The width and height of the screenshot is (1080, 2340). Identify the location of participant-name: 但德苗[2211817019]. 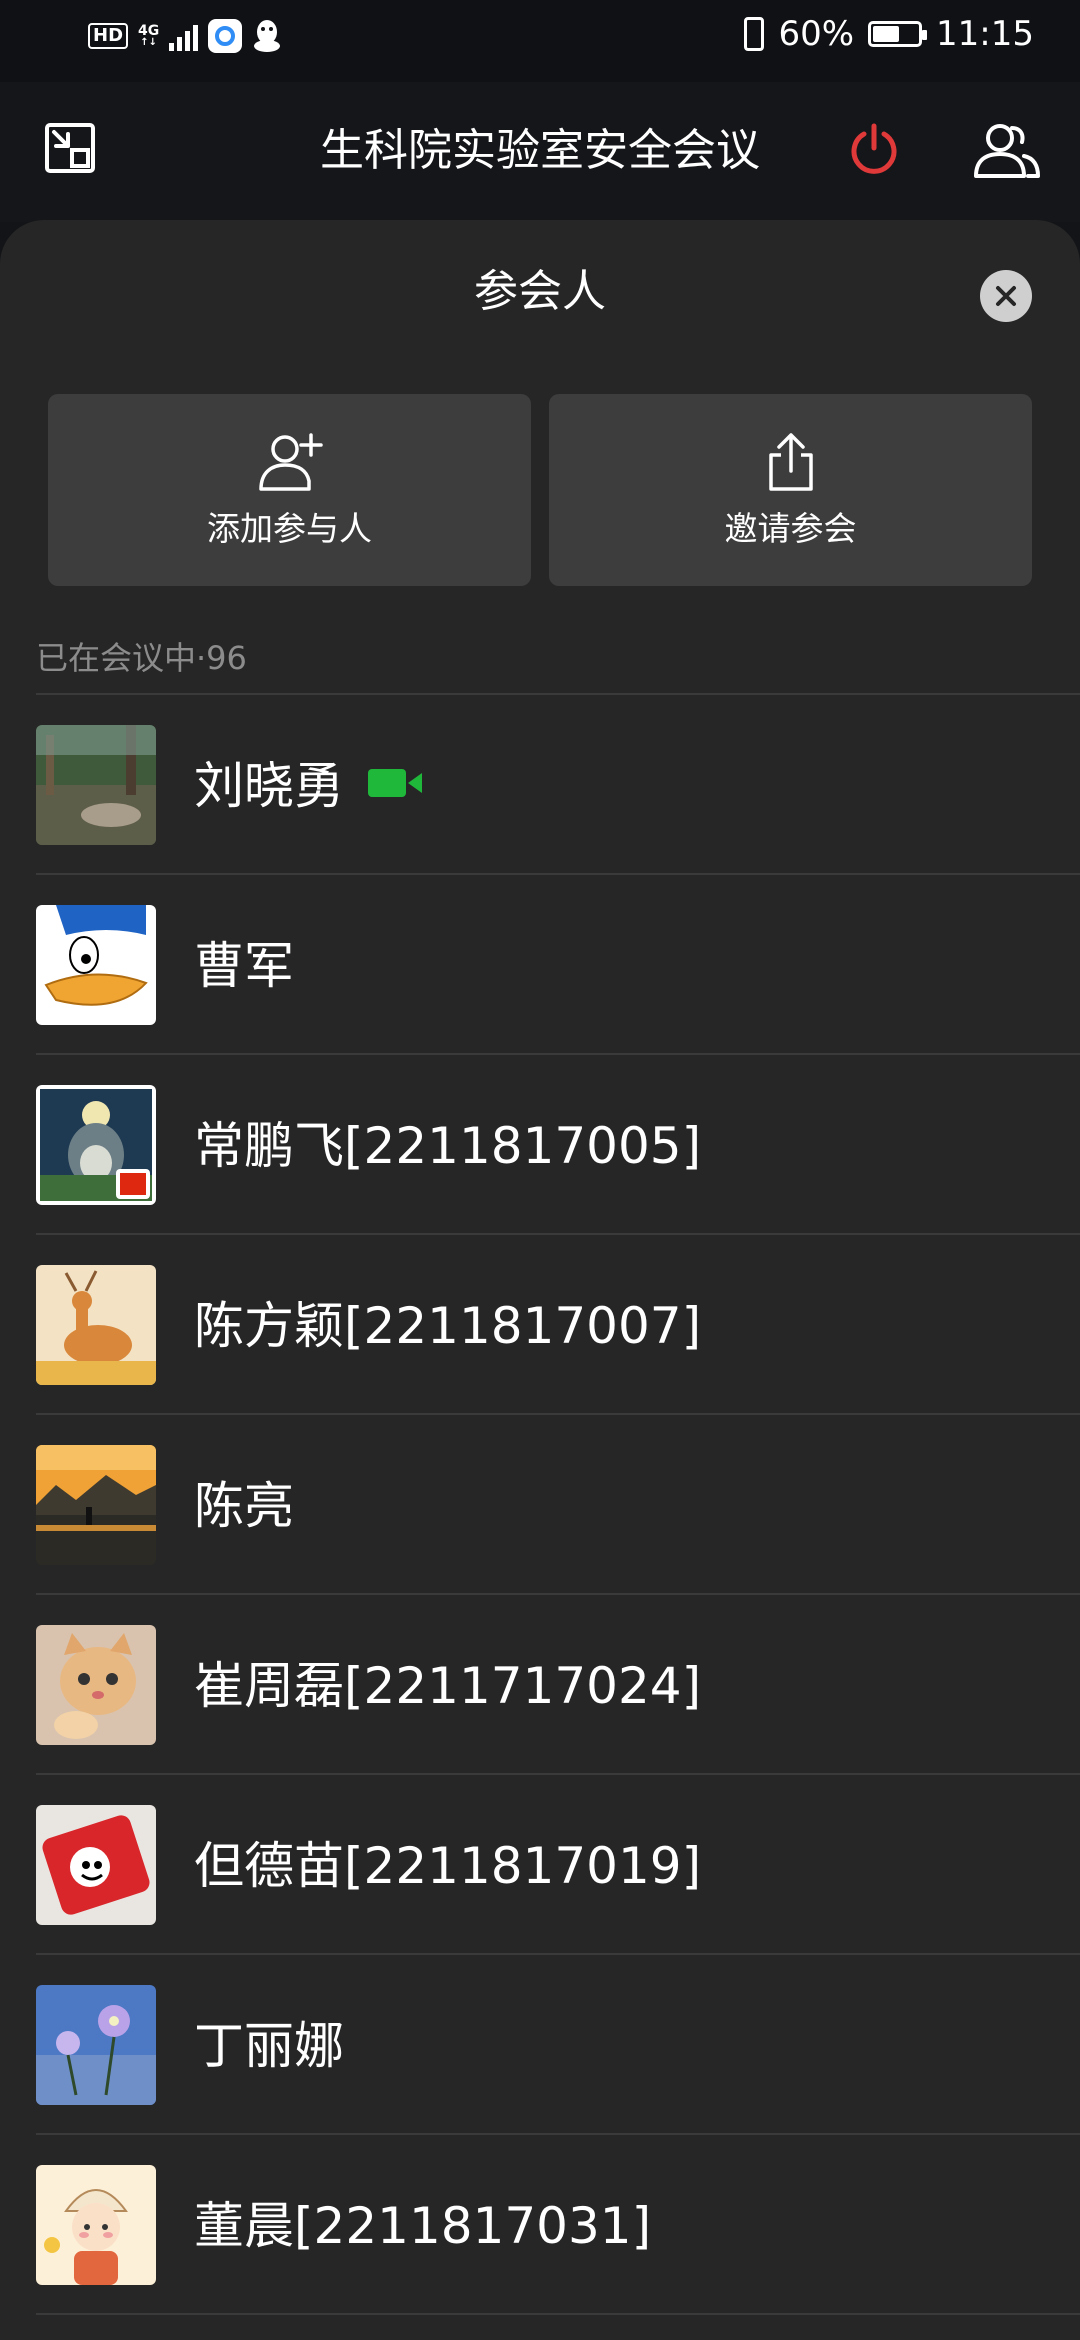
(448, 1866).